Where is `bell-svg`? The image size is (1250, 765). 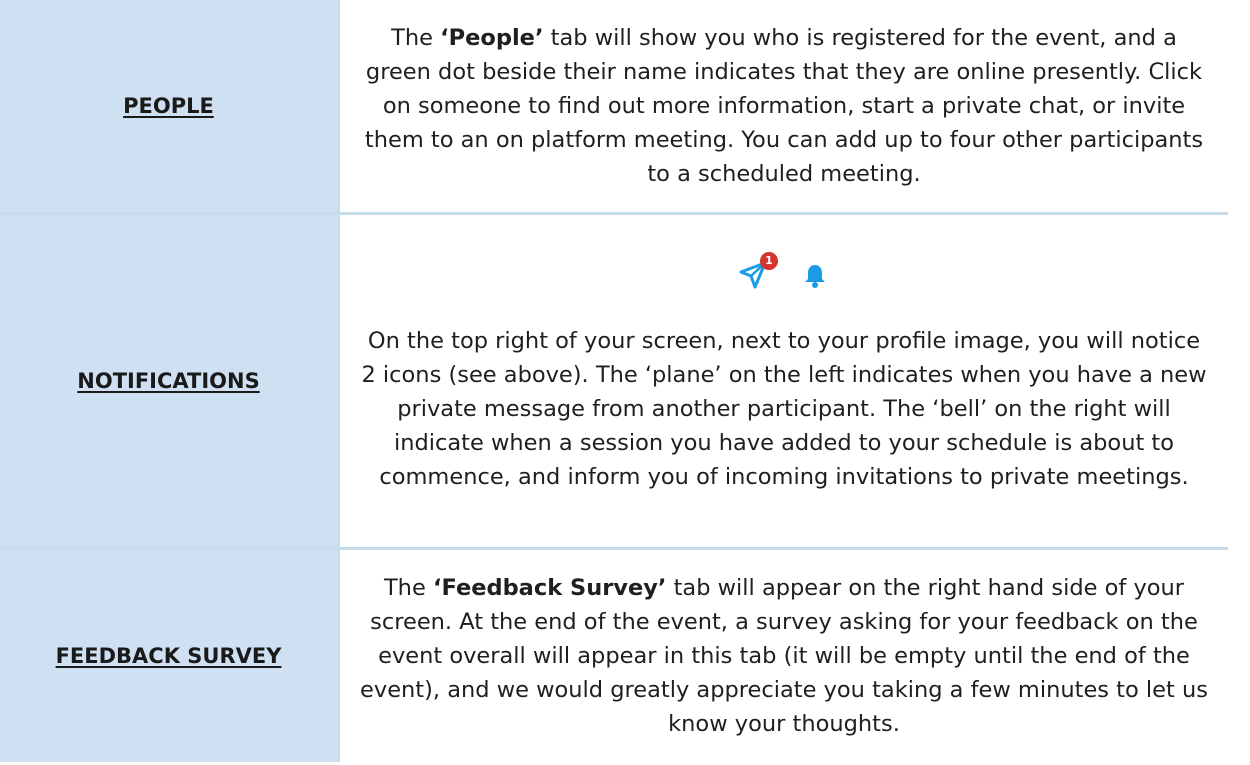
bell-svg is located at coordinates (815, 276).